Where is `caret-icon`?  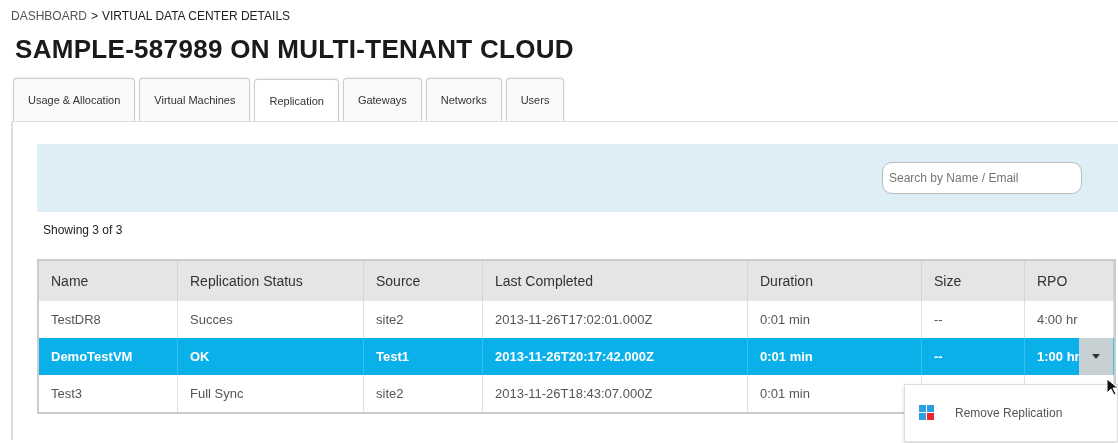
caret-icon is located at coordinates (1096, 356).